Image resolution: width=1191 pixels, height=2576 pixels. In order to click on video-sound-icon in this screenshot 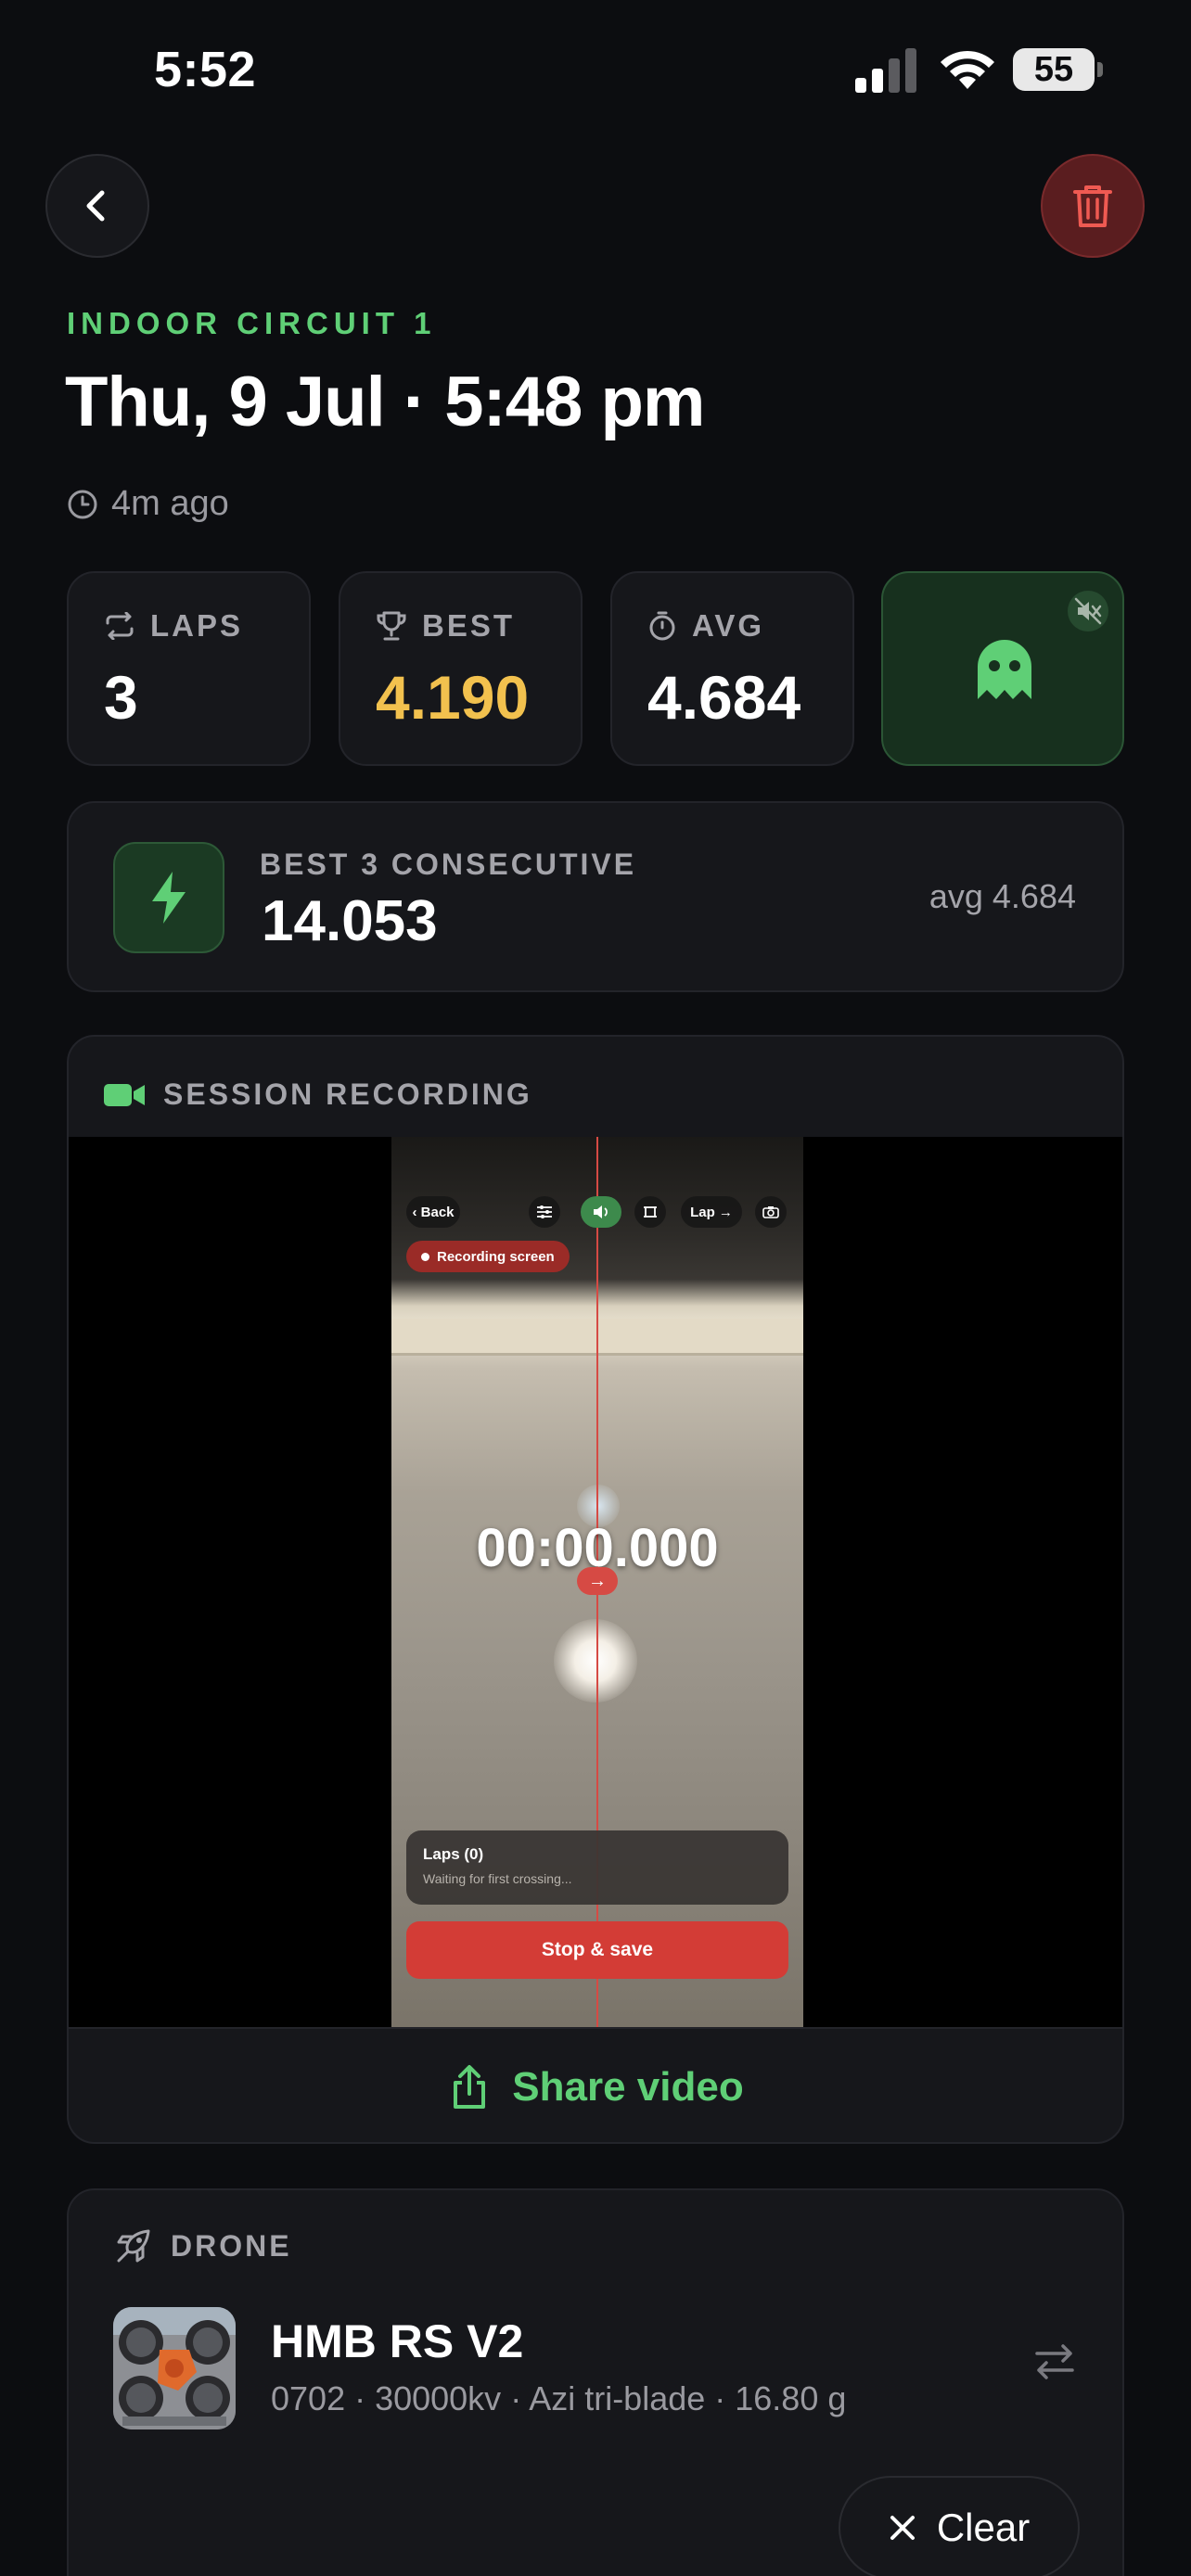, I will do `click(601, 1212)`.